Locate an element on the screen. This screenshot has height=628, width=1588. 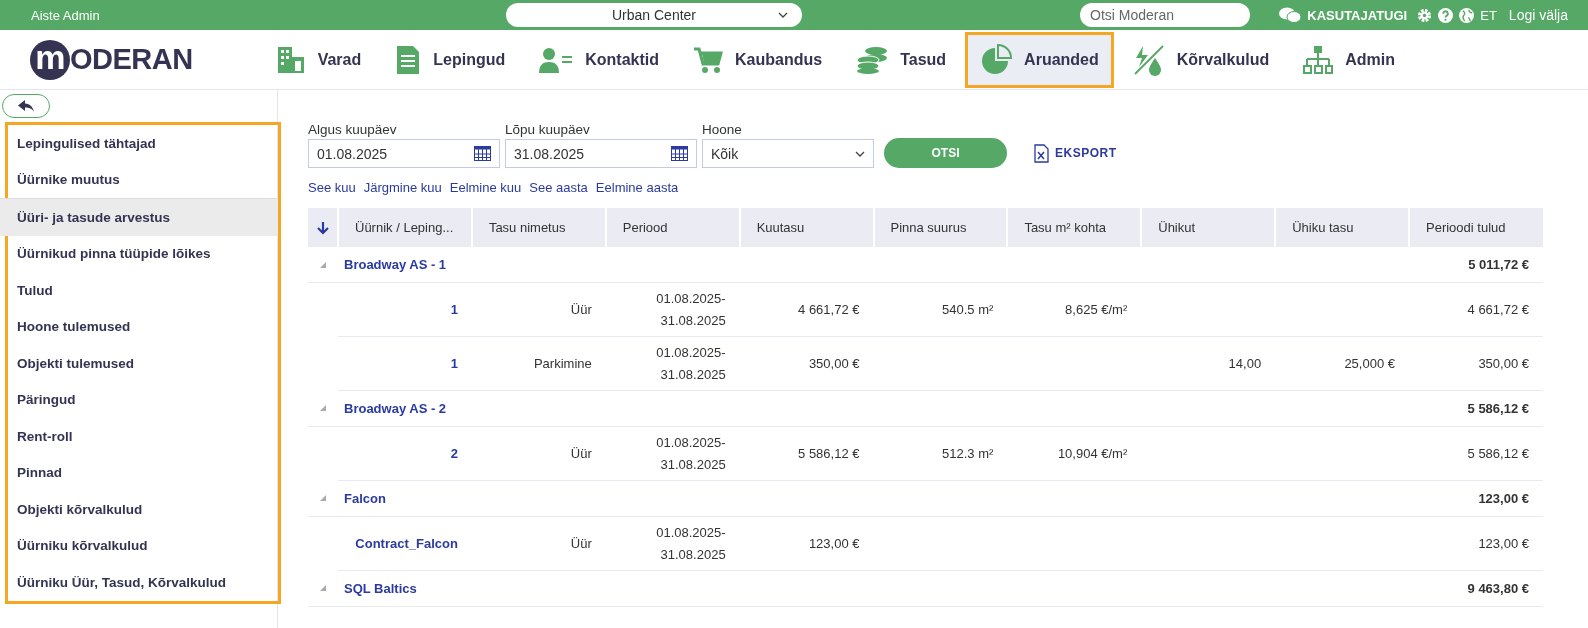
tenant-group-link: Falcon is located at coordinates (539, 498).